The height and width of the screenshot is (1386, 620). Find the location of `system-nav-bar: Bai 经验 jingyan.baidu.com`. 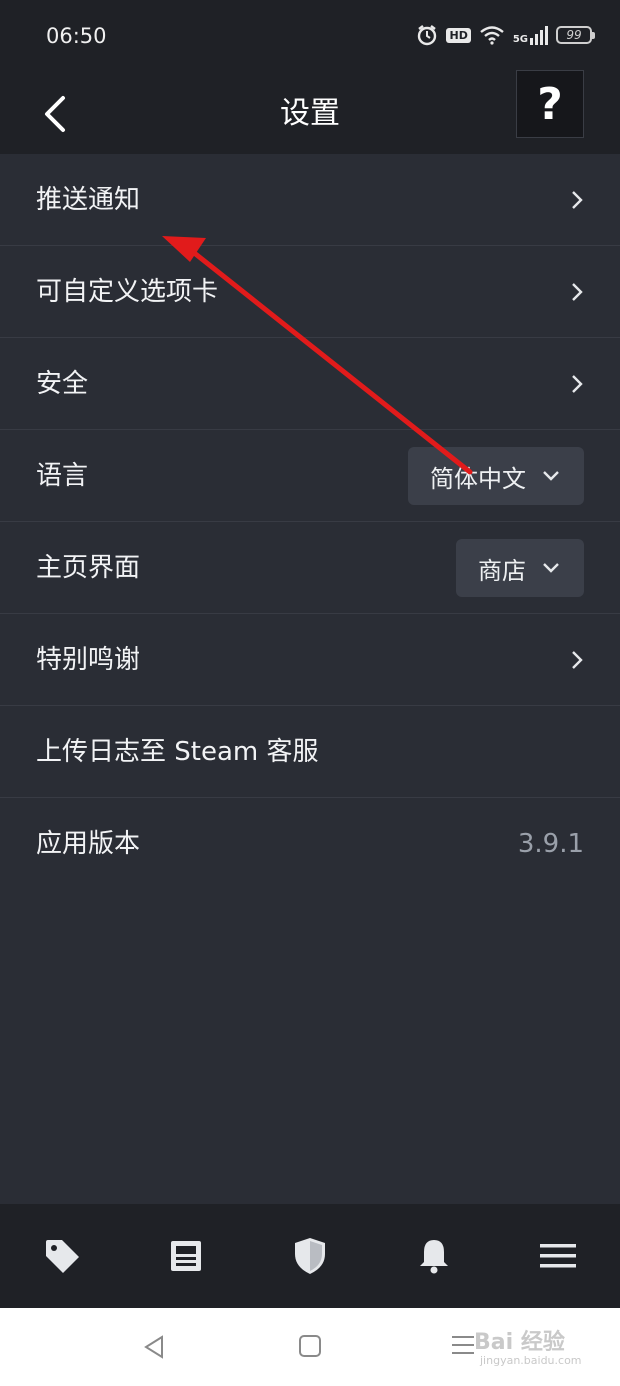

system-nav-bar: Bai 经验 jingyan.baidu.com is located at coordinates (310, 1347).